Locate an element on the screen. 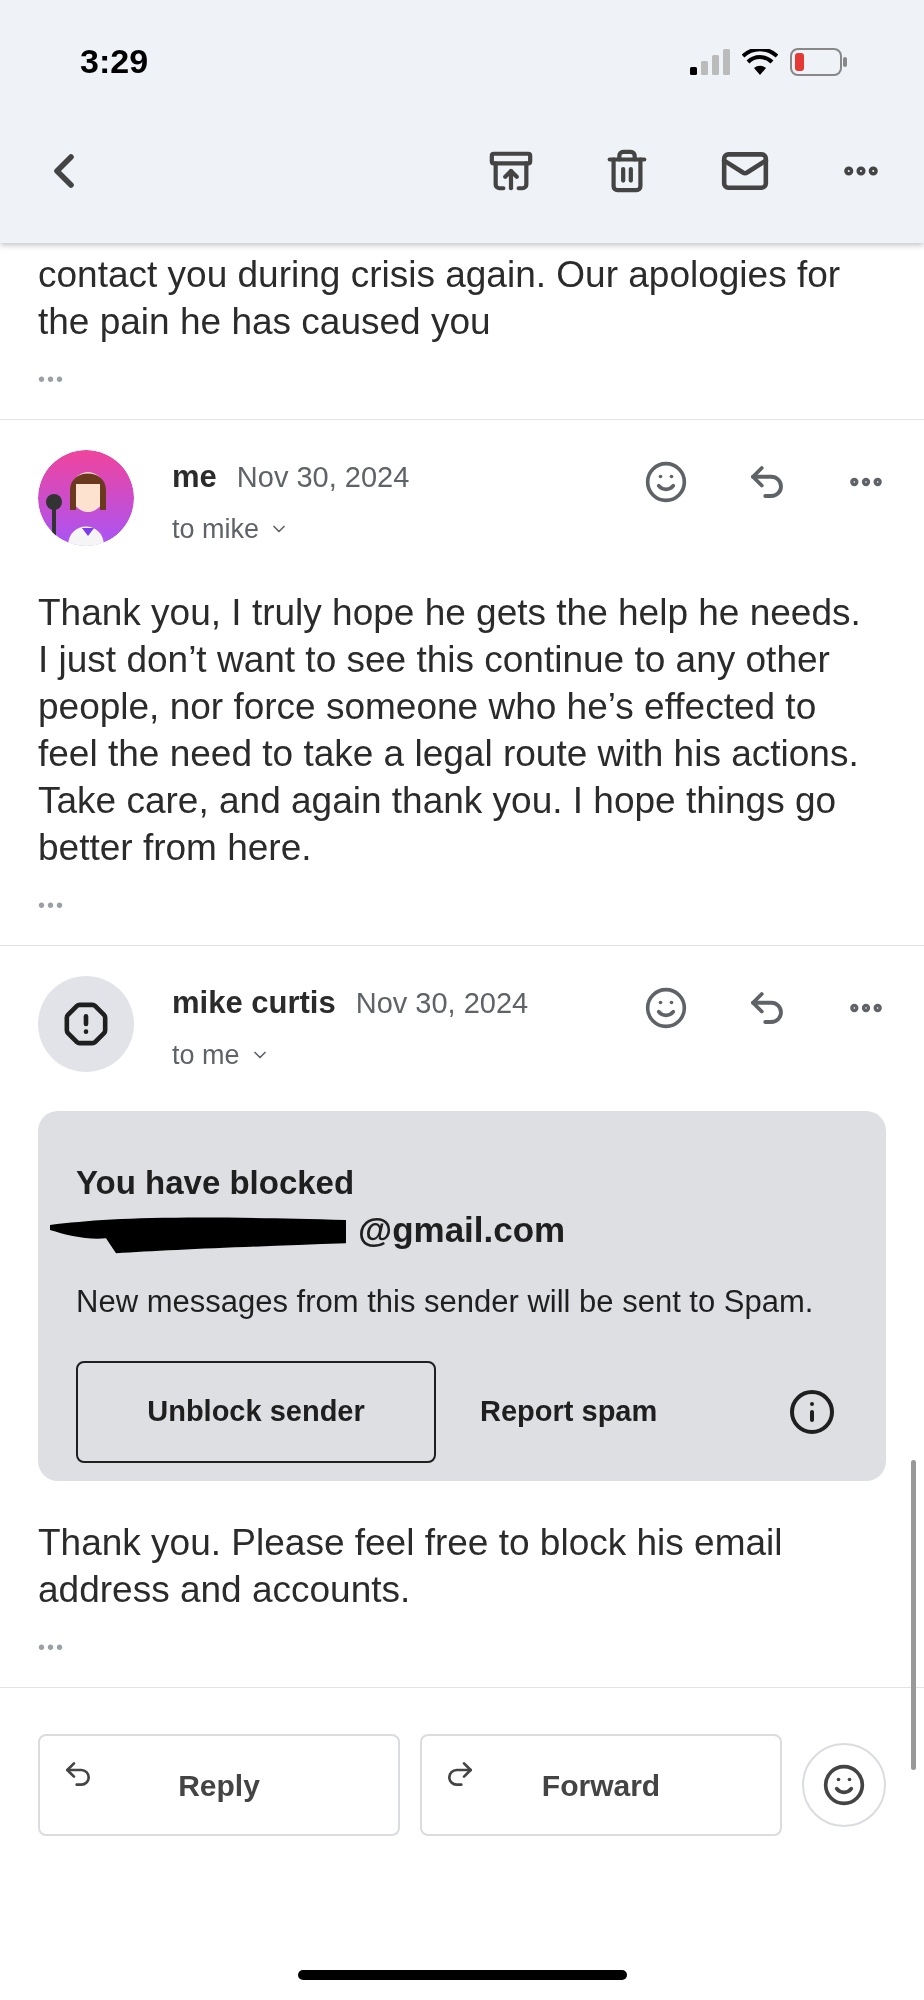 This screenshot has height=2000, width=924. battery-icon is located at coordinates (819, 61).